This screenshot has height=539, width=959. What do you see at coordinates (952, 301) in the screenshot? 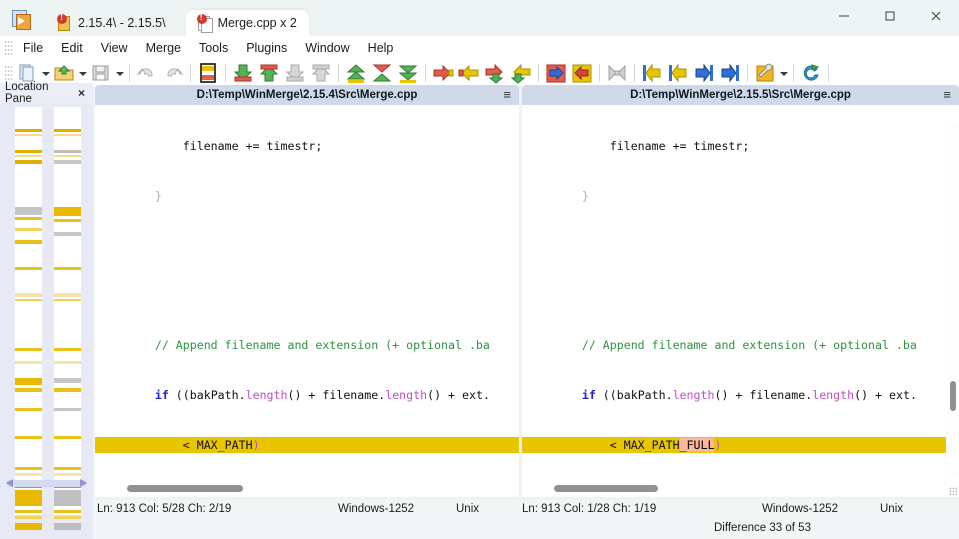
I see `right-vertical-scrollbar` at bounding box center [952, 301].